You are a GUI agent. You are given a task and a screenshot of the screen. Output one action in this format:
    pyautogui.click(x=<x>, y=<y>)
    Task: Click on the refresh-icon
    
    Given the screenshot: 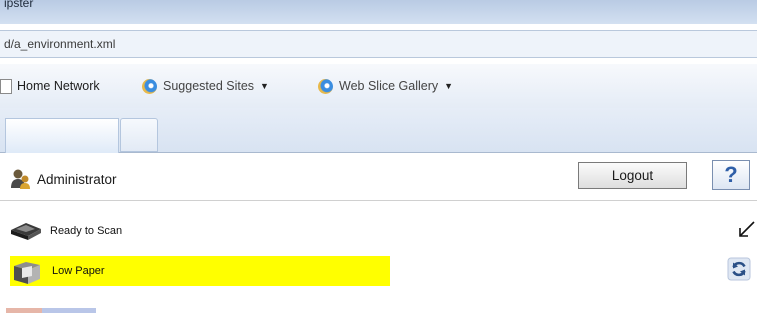 What is the action you would take?
    pyautogui.click(x=739, y=271)
    